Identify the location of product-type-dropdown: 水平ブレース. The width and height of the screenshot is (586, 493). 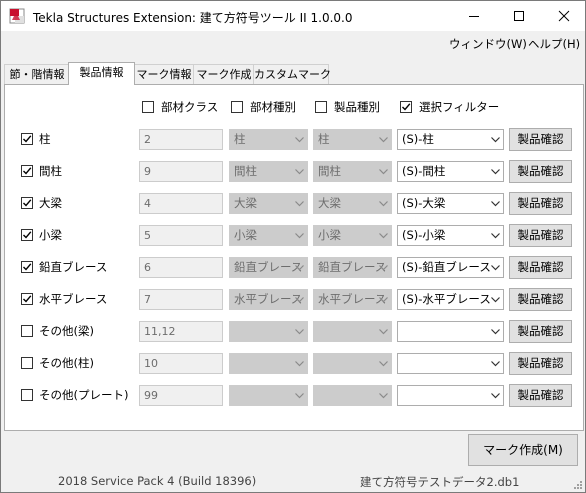
(352, 299).